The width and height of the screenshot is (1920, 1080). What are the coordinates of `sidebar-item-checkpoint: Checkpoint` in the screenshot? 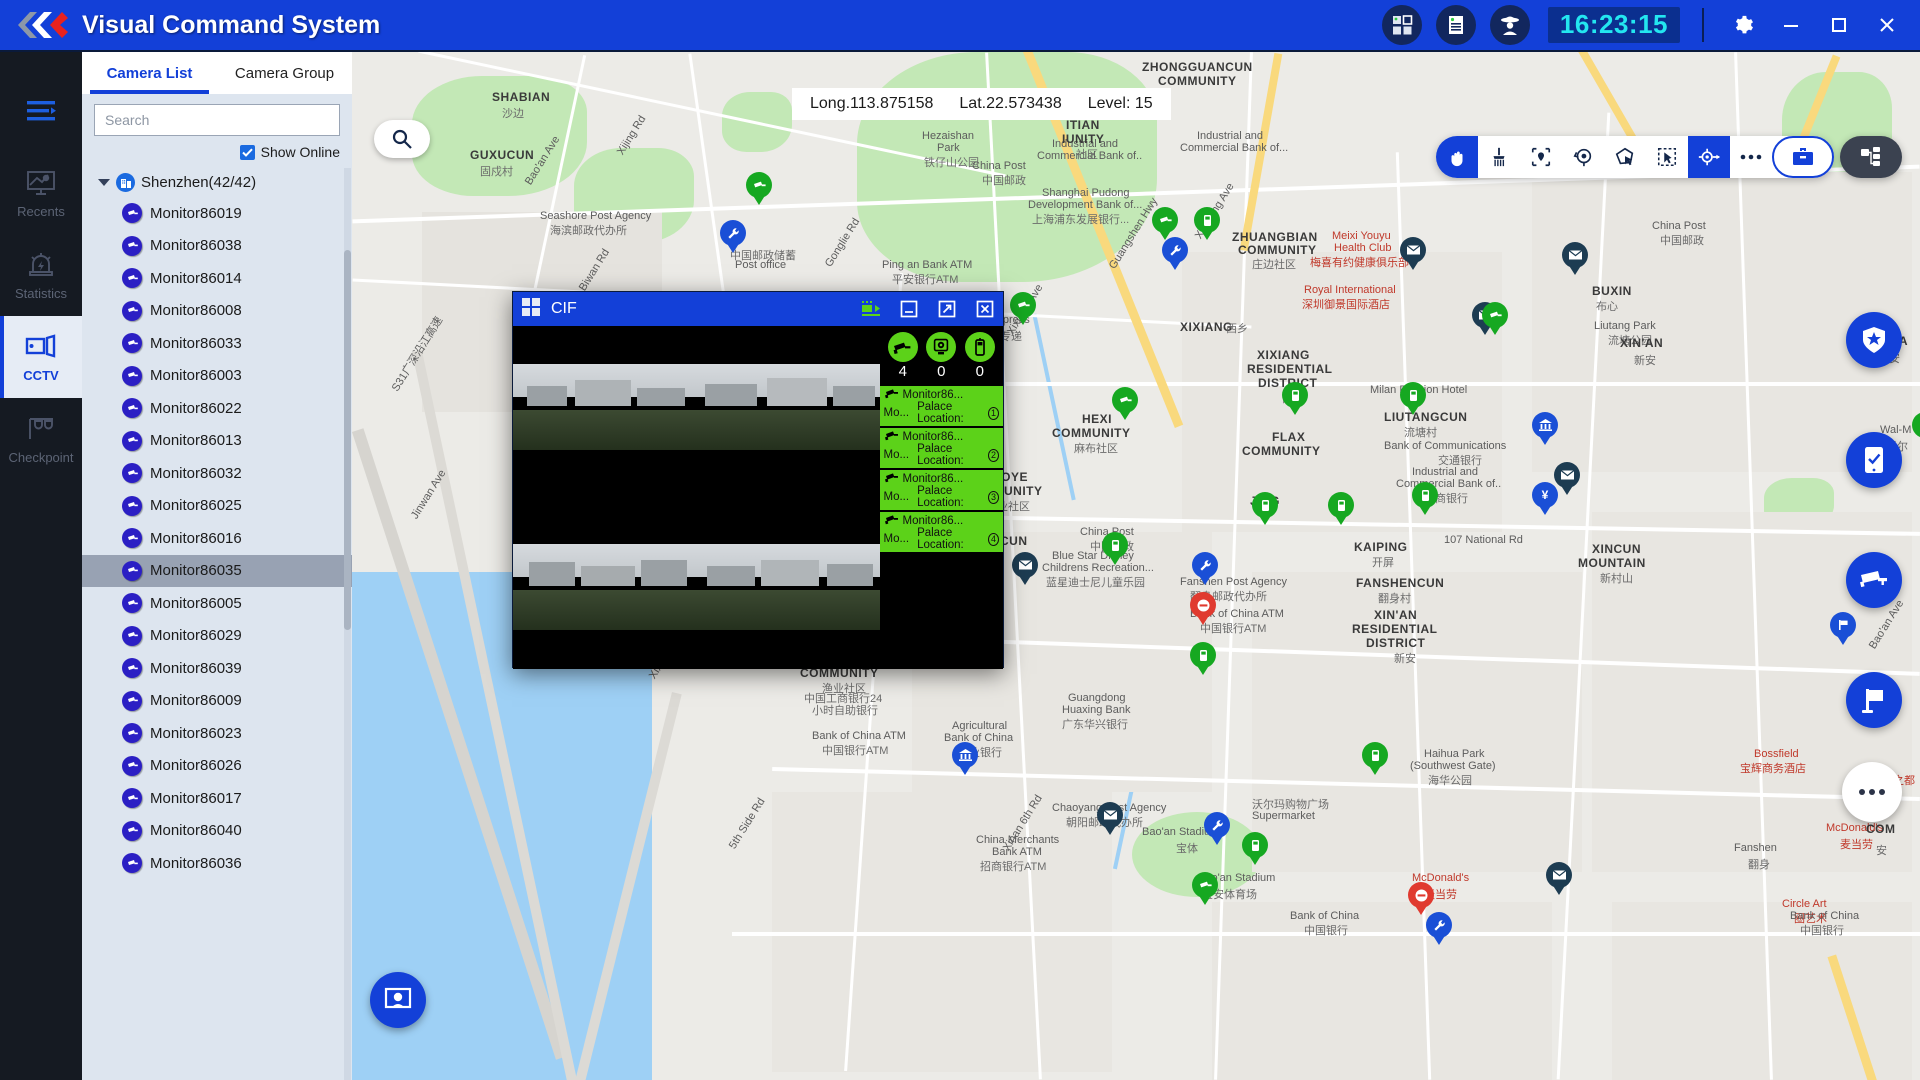 It's located at (41, 439).